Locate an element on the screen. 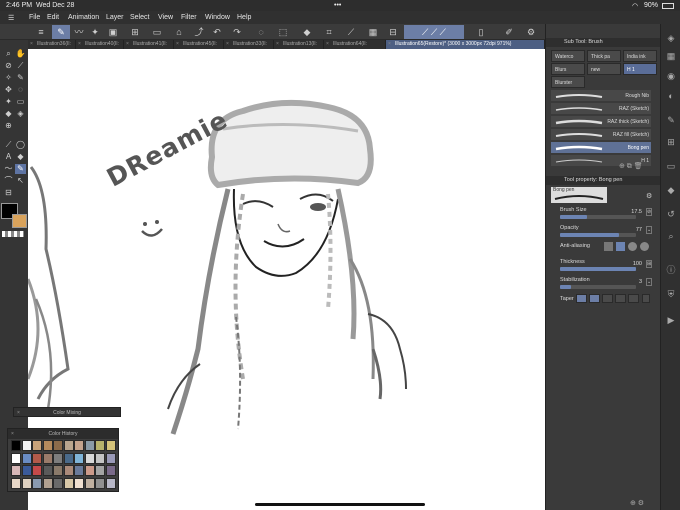 The width and height of the screenshot is (680, 510). object-icon: ↖ is located at coordinates (20, 181).